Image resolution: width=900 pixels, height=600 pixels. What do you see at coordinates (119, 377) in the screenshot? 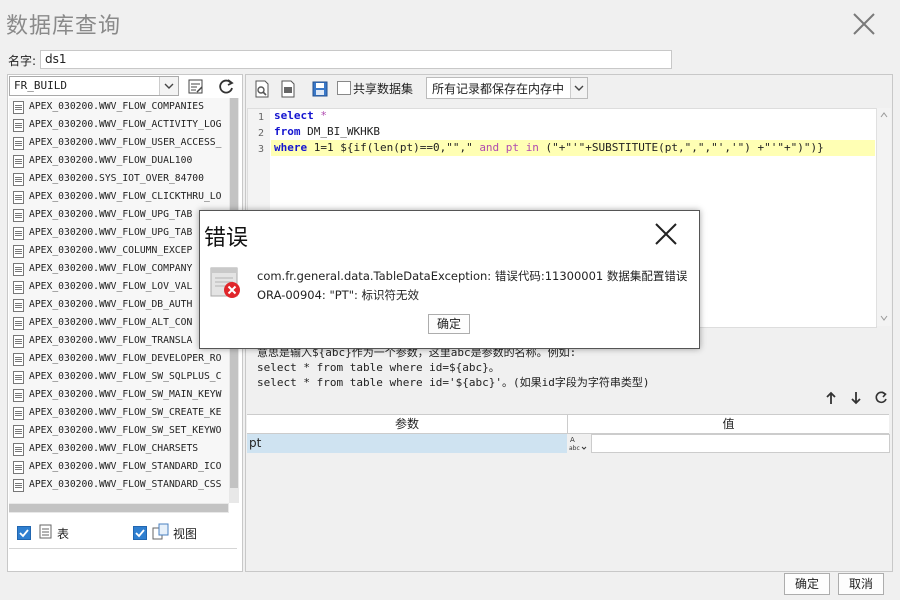
I see `table-list-item: APEX_030200.WWV_FLOW_SW_SQLPLUS_C` at bounding box center [119, 377].